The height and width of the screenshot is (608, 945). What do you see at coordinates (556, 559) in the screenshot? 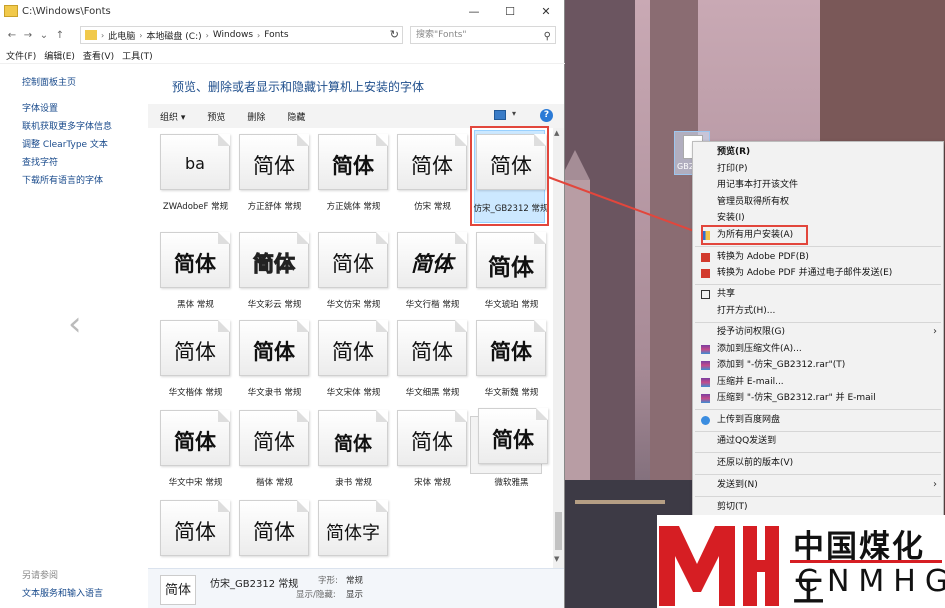
I see `scroll-down-icon: ▼` at bounding box center [556, 559].